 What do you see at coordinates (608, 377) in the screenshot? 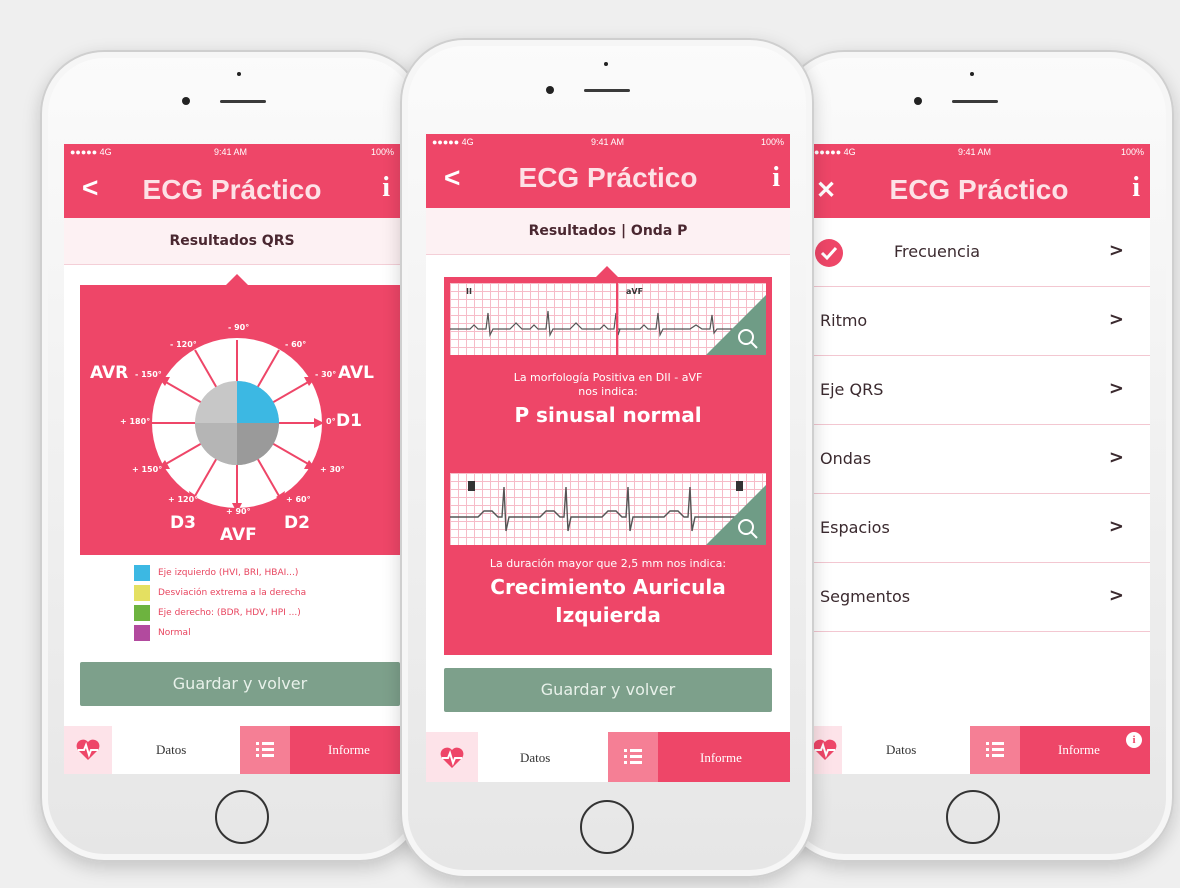
I see `finding-description-1: La morfología Positiva en DII - aVF` at bounding box center [608, 377].